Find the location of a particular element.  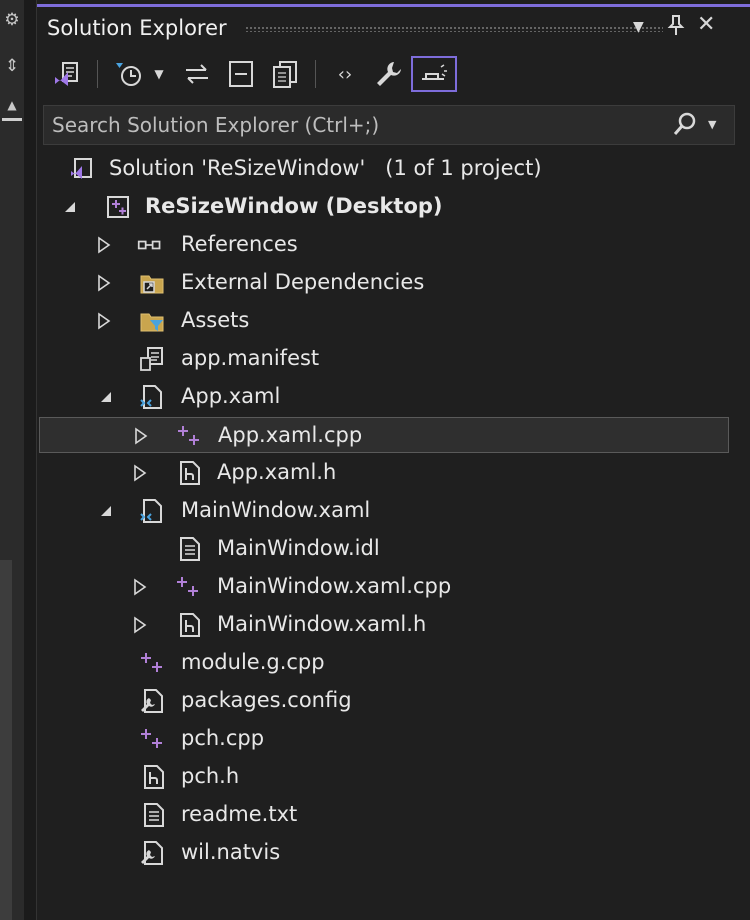

tree-item-mainwindow-idl: MainWindow.idl is located at coordinates (384, 549).